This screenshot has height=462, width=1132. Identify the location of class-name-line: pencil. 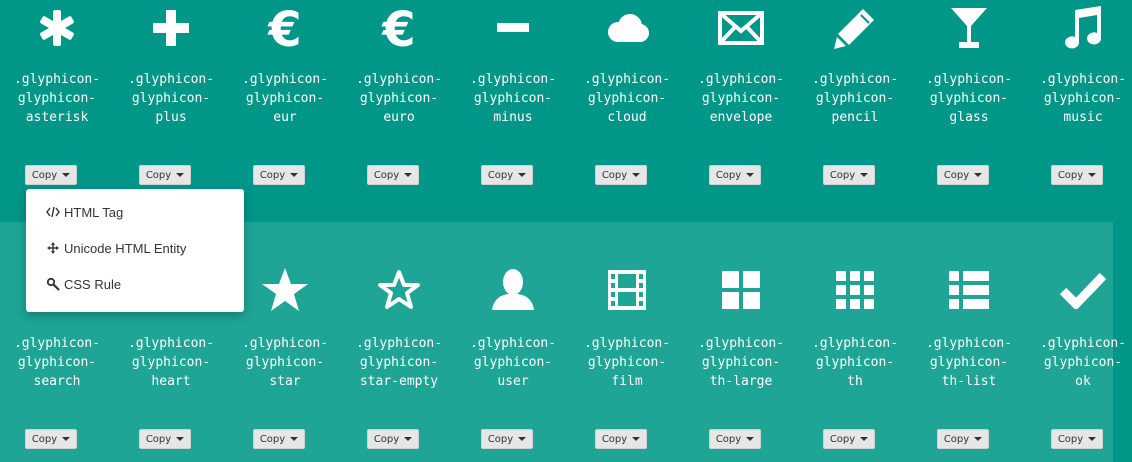
(855, 117).